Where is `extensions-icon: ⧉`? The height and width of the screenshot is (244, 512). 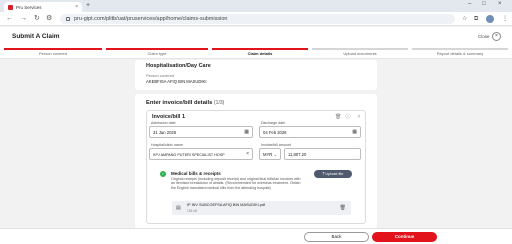
extensions-icon: ⧉ is located at coordinates (476, 19).